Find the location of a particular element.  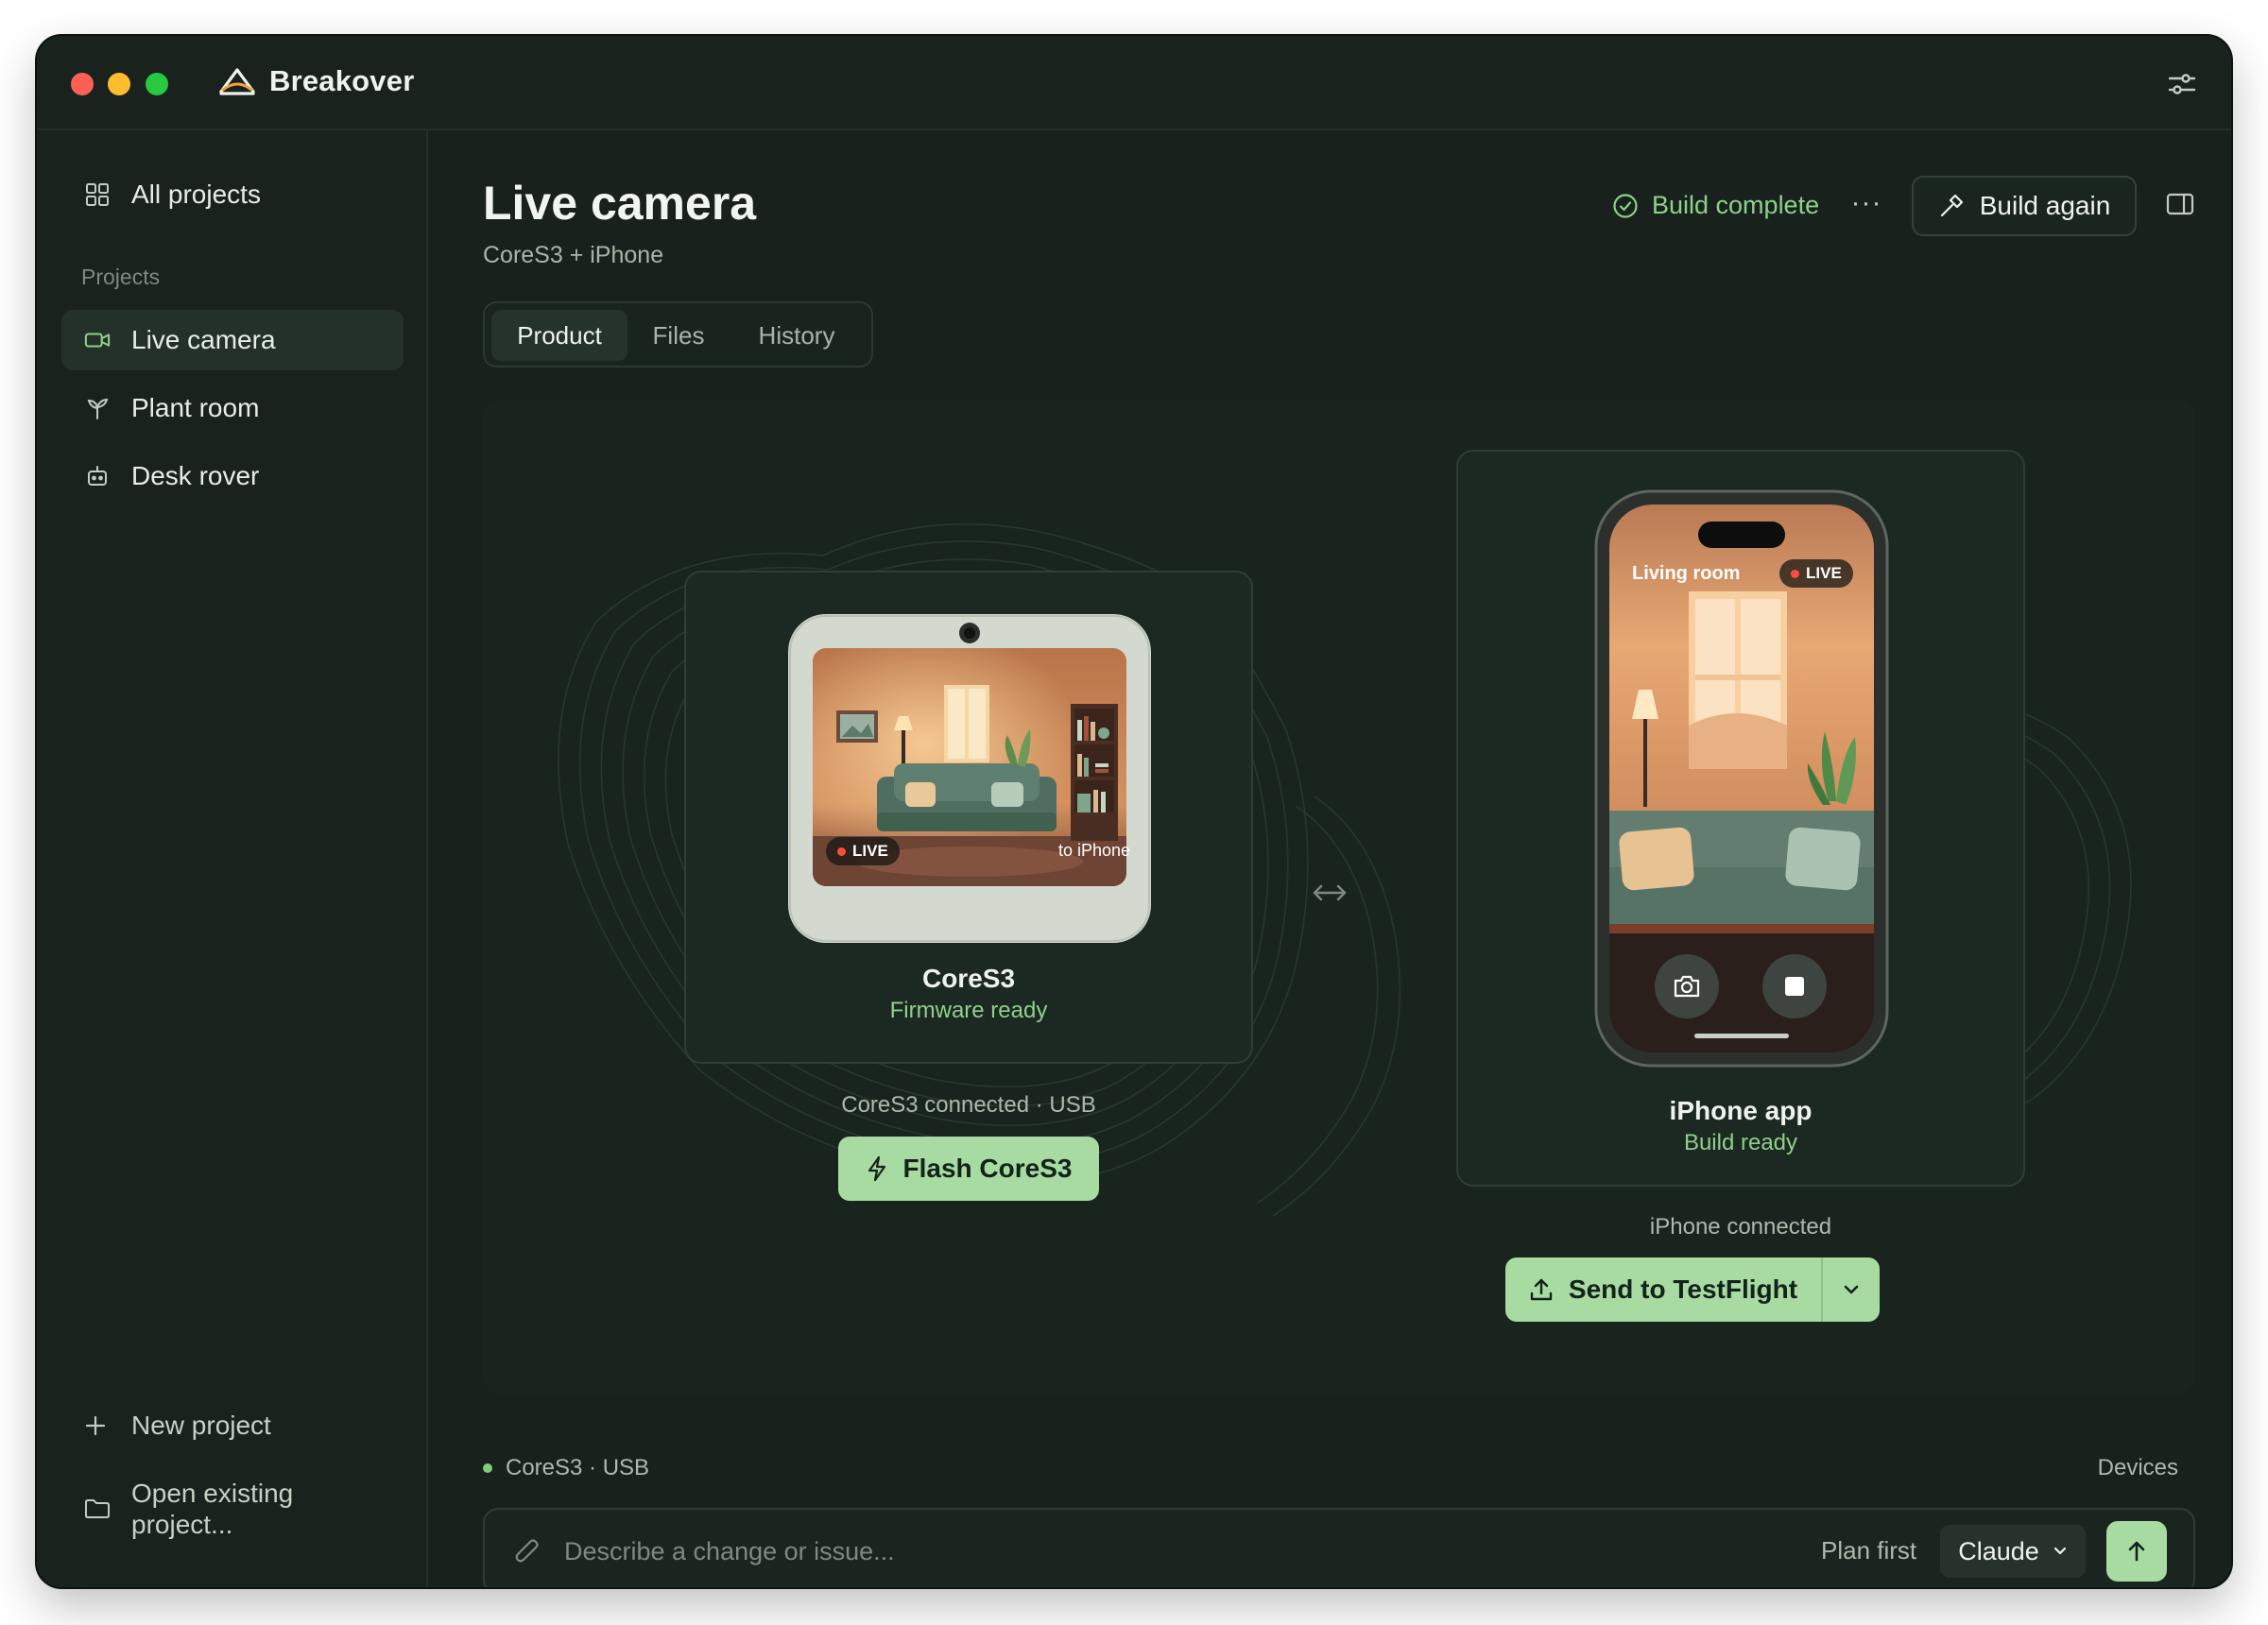

iphone-app-status: Build ready is located at coordinates (1740, 1142).